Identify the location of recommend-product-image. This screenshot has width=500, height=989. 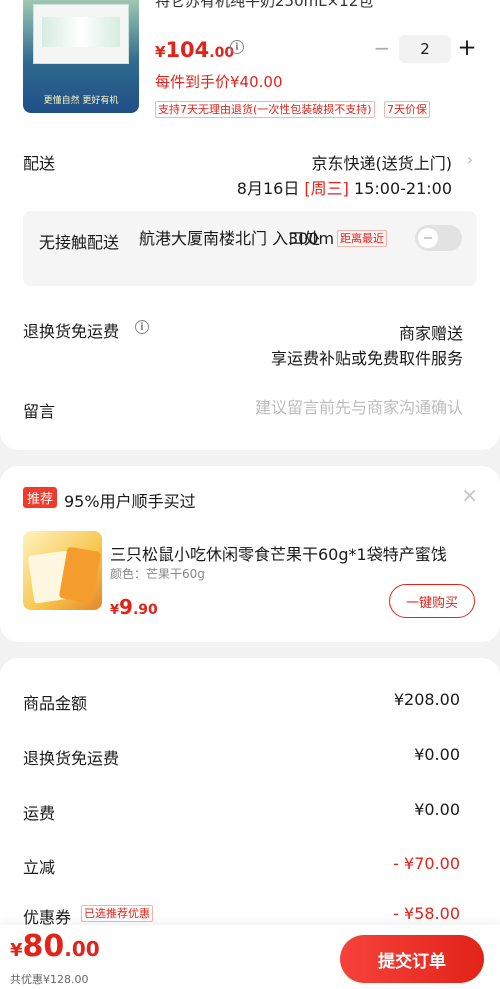
(62, 570).